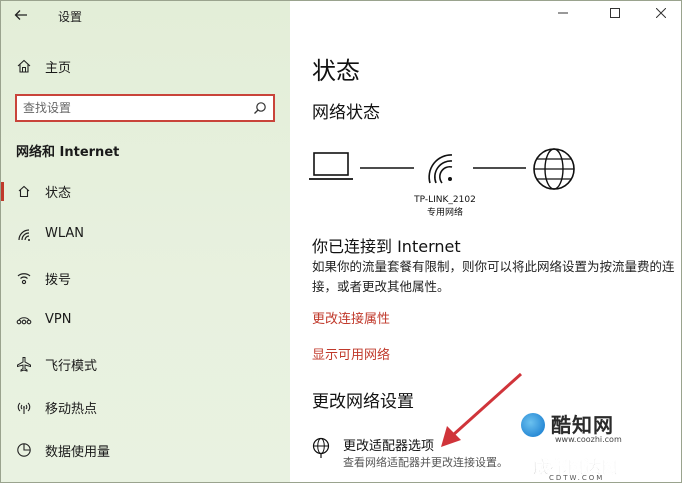 This screenshot has height=483, width=682. Describe the element at coordinates (321, 447) in the screenshot. I see `network-adapter-icon` at that location.